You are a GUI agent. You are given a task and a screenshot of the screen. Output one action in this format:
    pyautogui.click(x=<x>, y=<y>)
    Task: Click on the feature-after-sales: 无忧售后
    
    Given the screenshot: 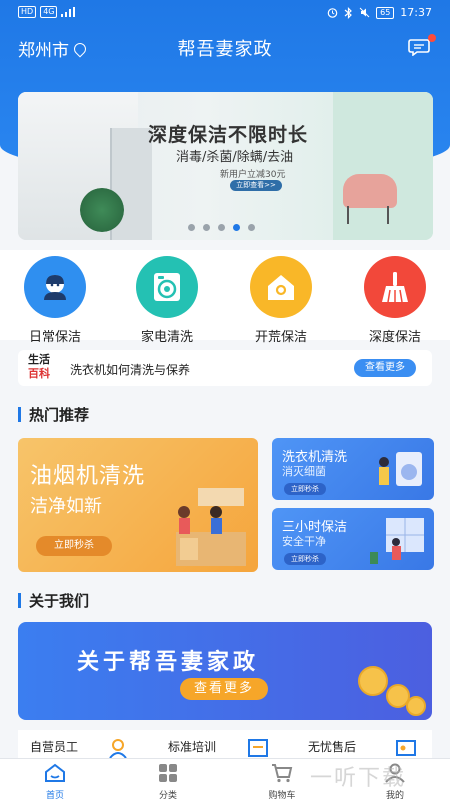 What is the action you would take?
    pyautogui.click(x=332, y=747)
    